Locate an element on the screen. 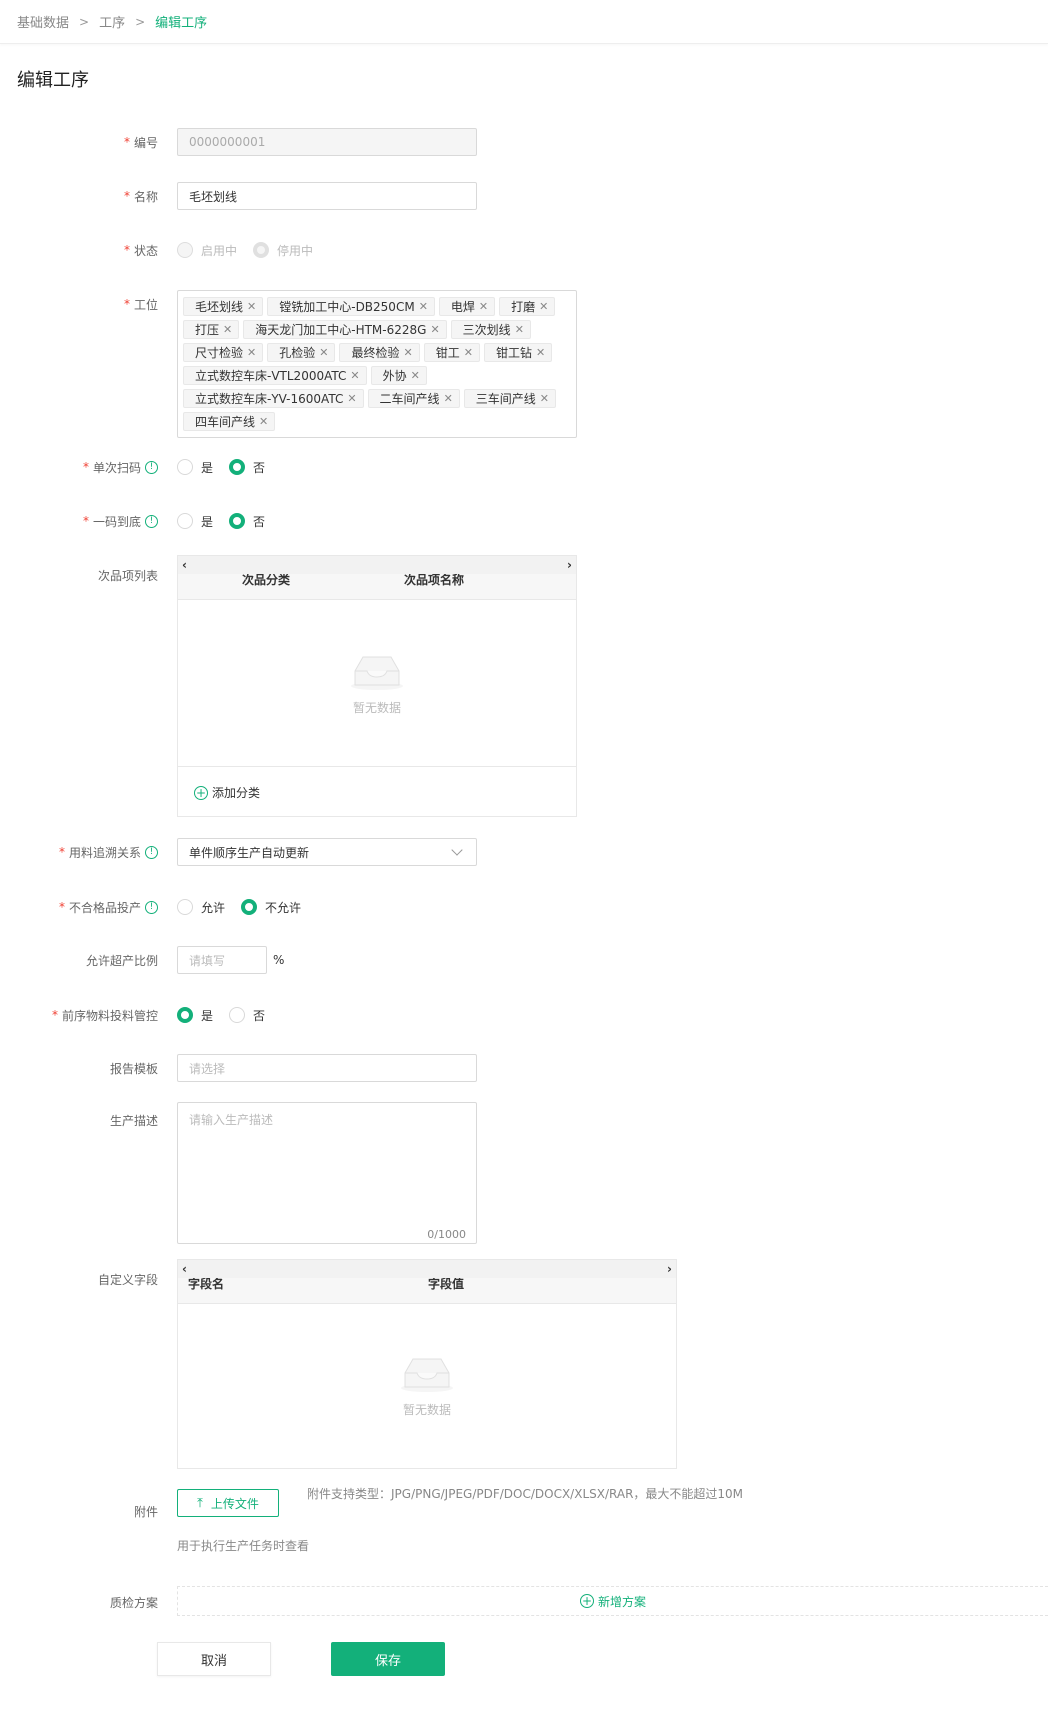 The image size is (1048, 1712). field-label: * 不合格品投产! is located at coordinates (108, 907).